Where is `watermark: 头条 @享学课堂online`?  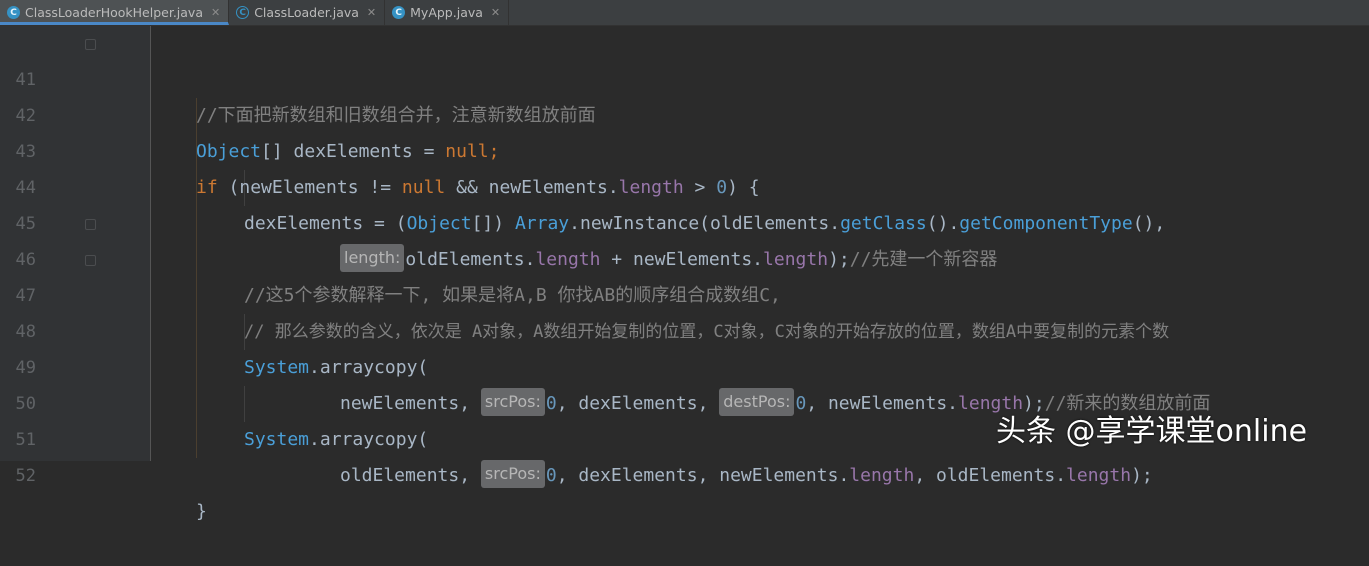
watermark: 头条 @享学课堂online is located at coordinates (1152, 431).